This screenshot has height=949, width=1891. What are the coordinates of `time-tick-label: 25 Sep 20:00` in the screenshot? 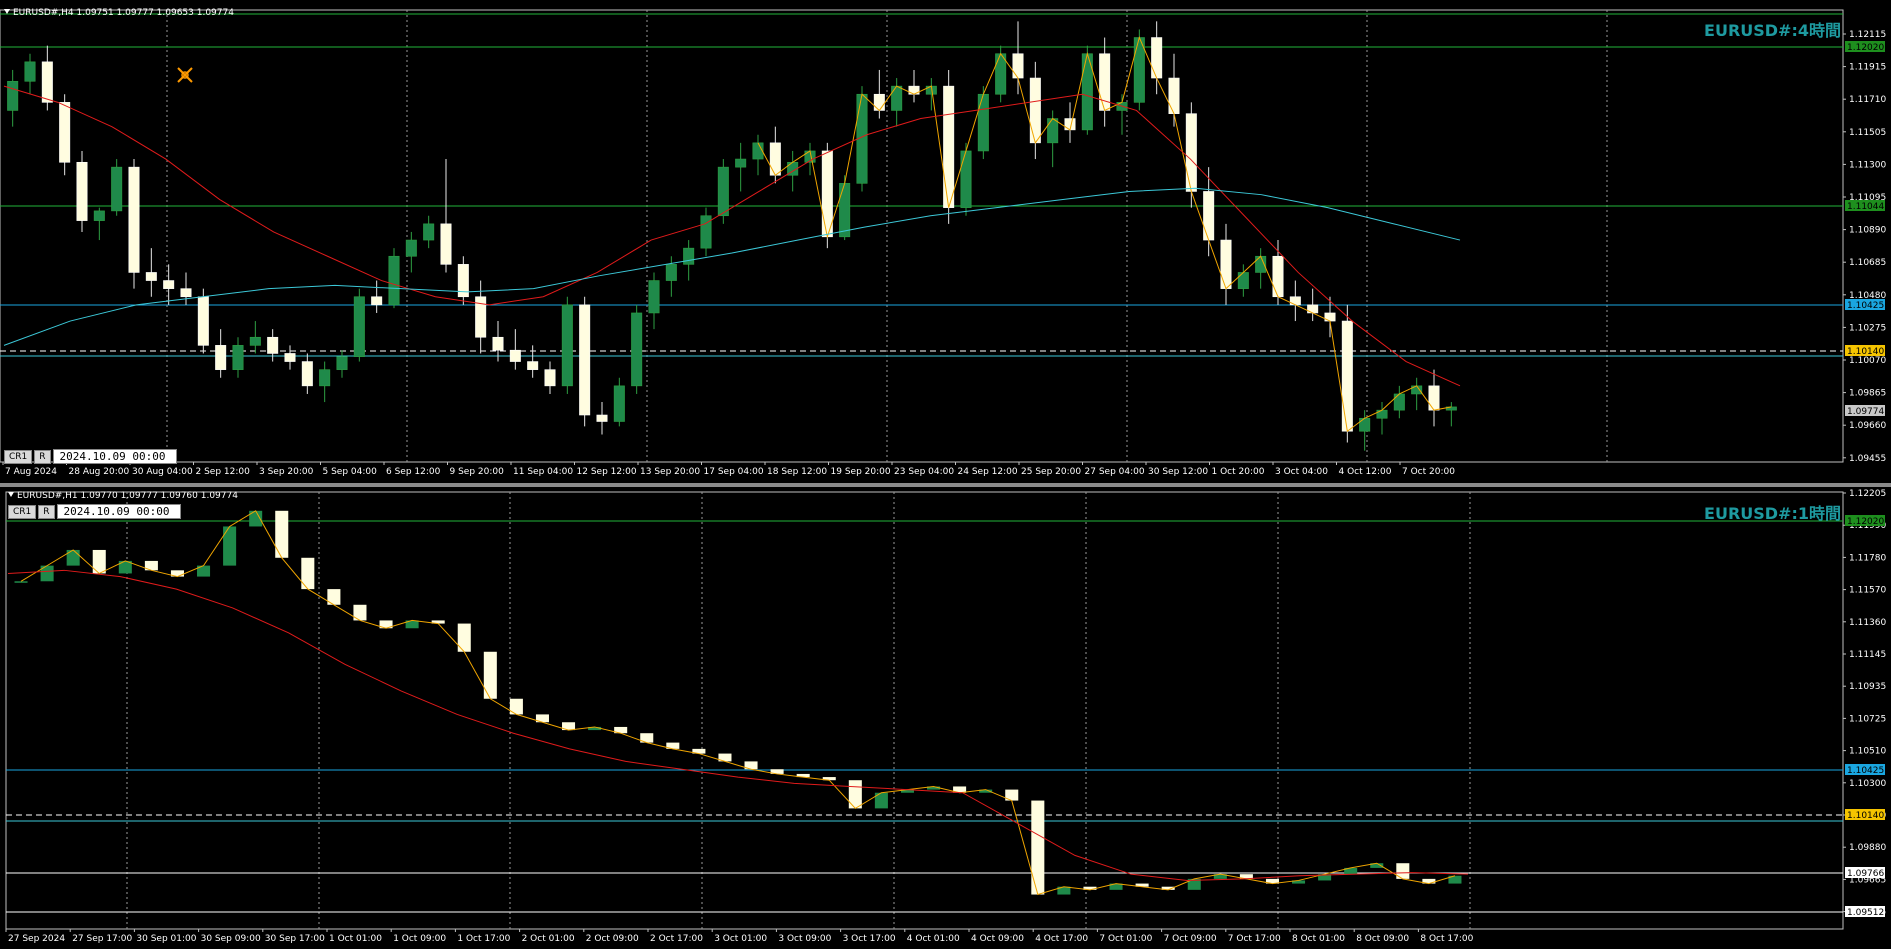 It's located at (1051, 472).